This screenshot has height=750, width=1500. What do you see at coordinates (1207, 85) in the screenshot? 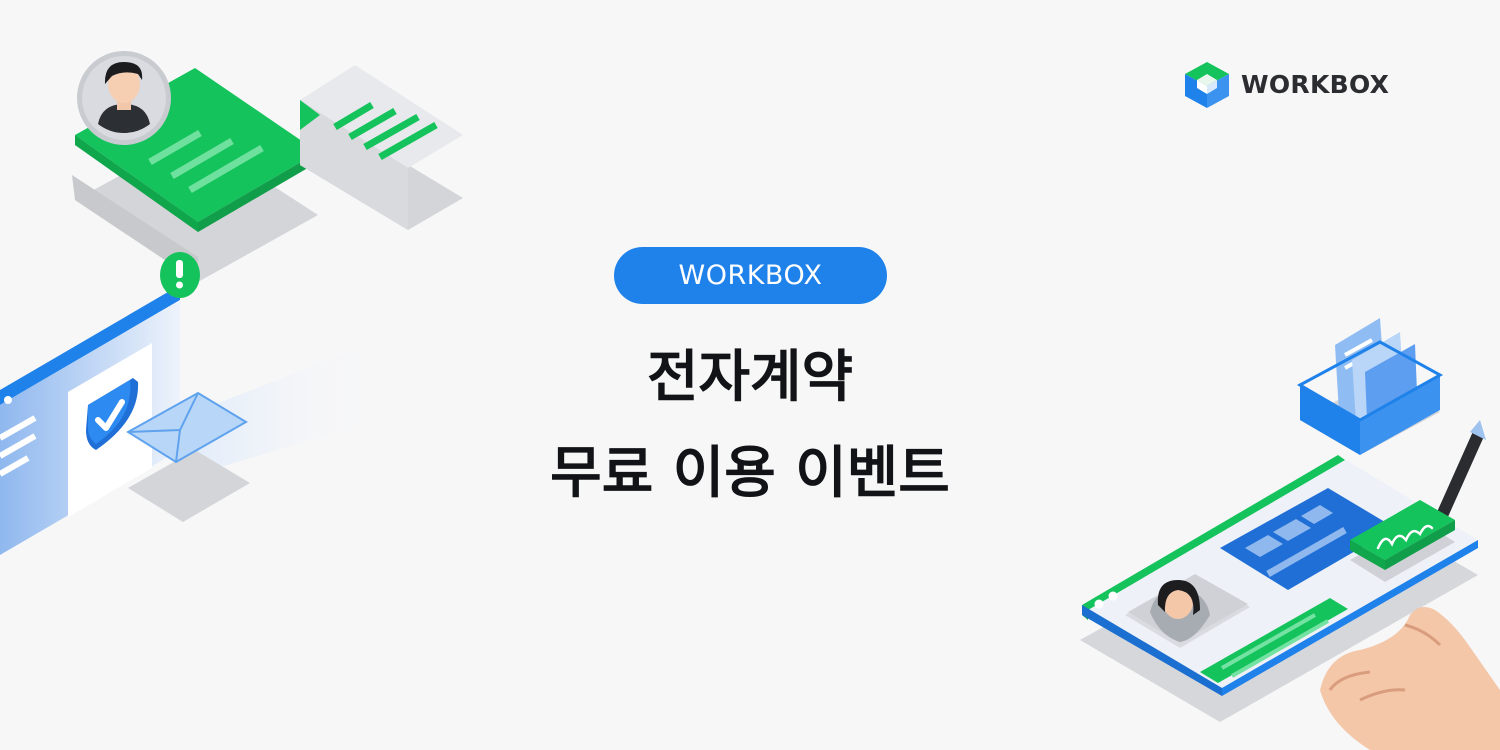
I see `workbox-logo-icon` at bounding box center [1207, 85].